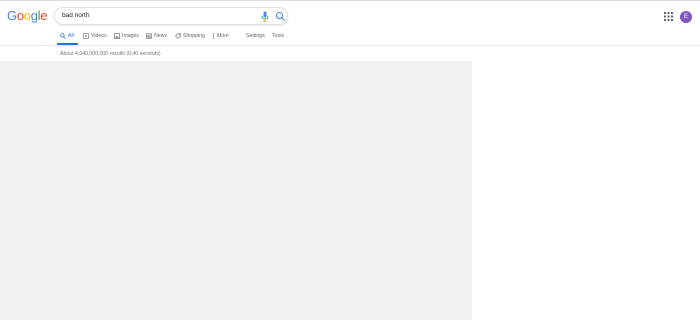 Image resolution: width=700 pixels, height=320 pixels. I want to click on tab-more: More, so click(220, 38).